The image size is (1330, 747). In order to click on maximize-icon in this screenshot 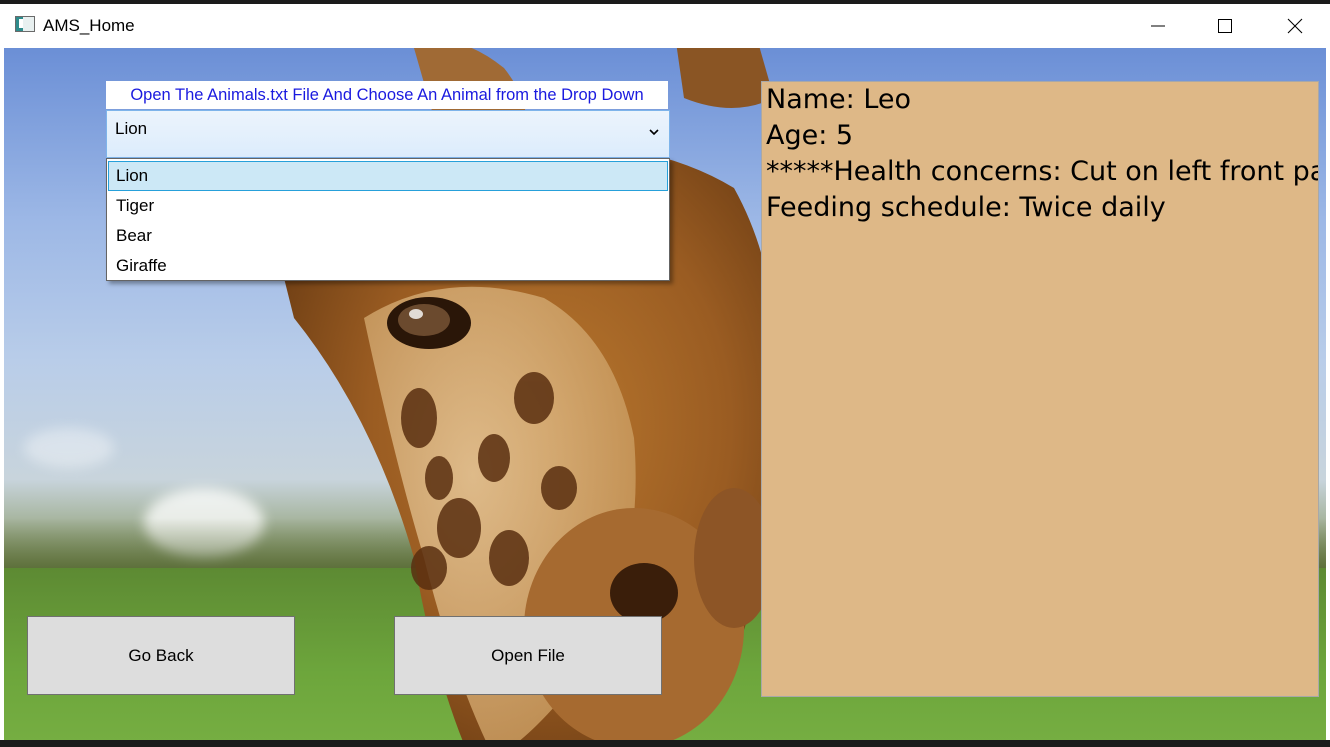, I will do `click(1225, 26)`.